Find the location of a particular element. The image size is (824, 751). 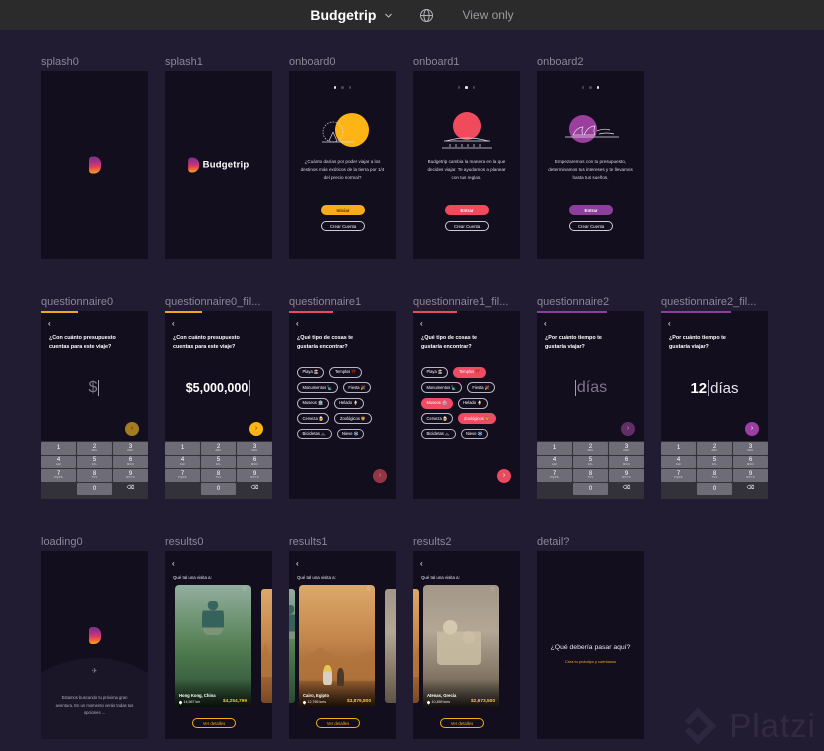

frame-title: results2 is located at coordinates (474, 543).